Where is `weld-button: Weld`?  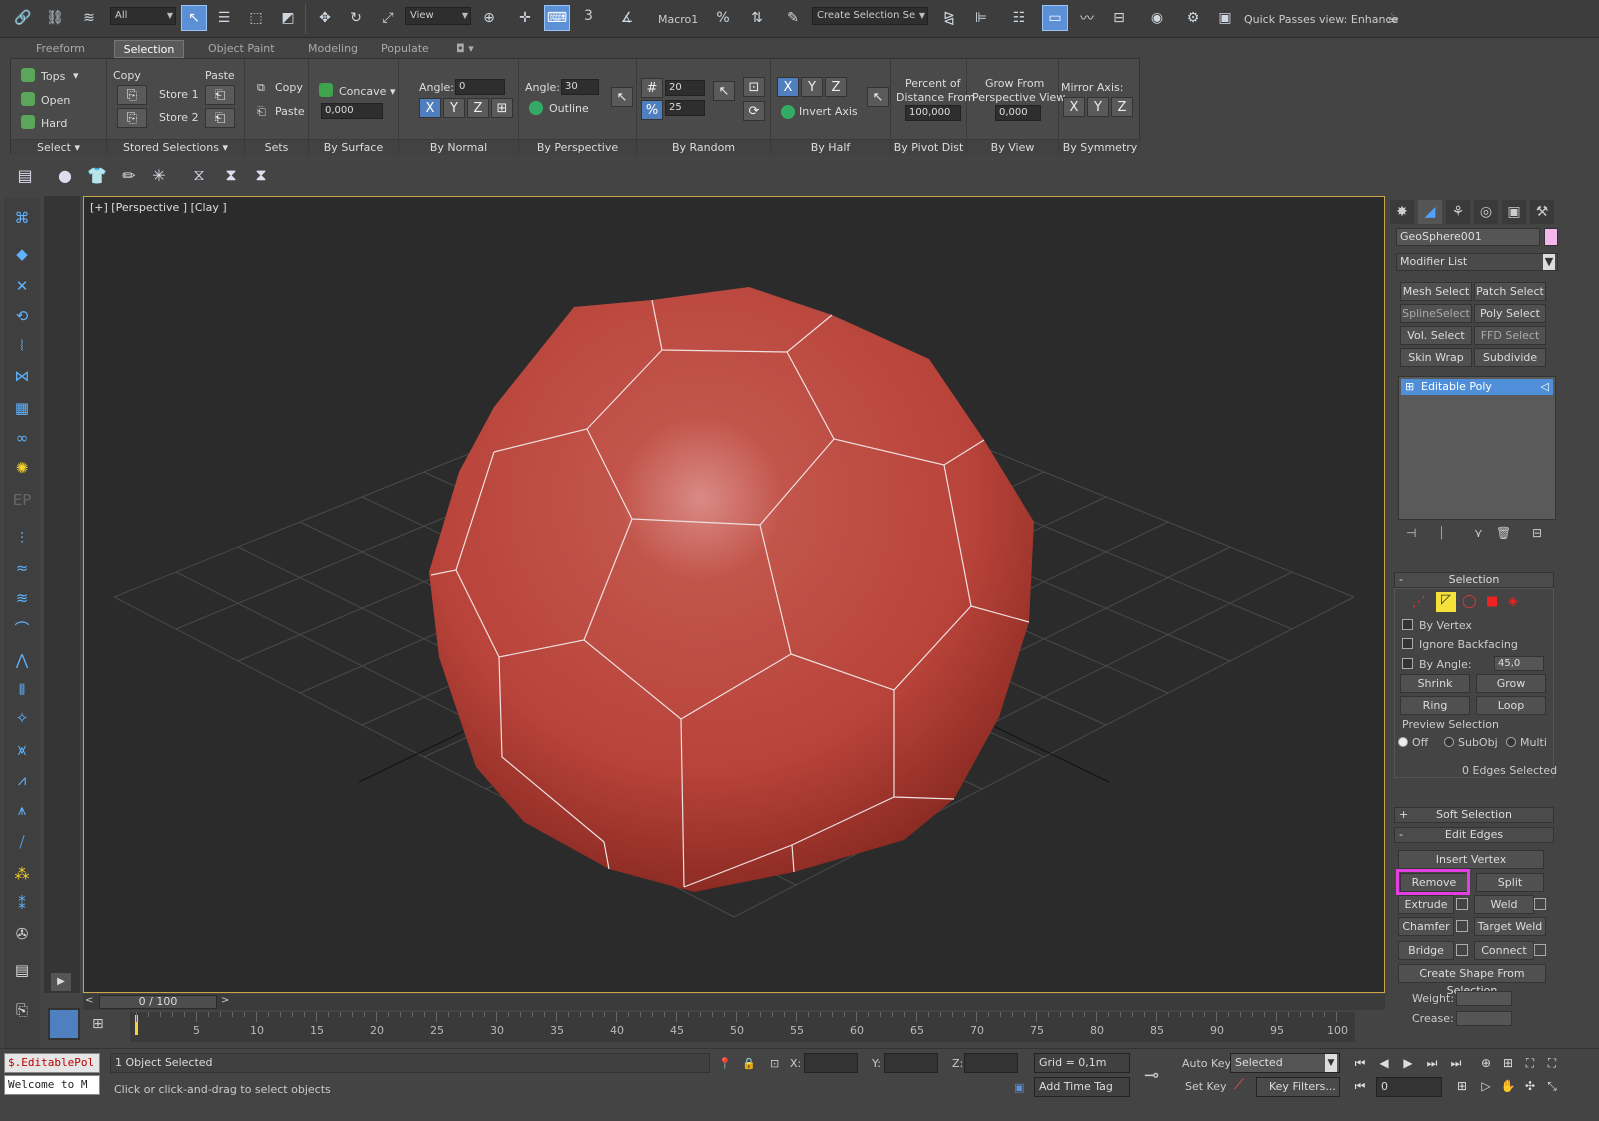
weld-button: Weld is located at coordinates (1504, 904).